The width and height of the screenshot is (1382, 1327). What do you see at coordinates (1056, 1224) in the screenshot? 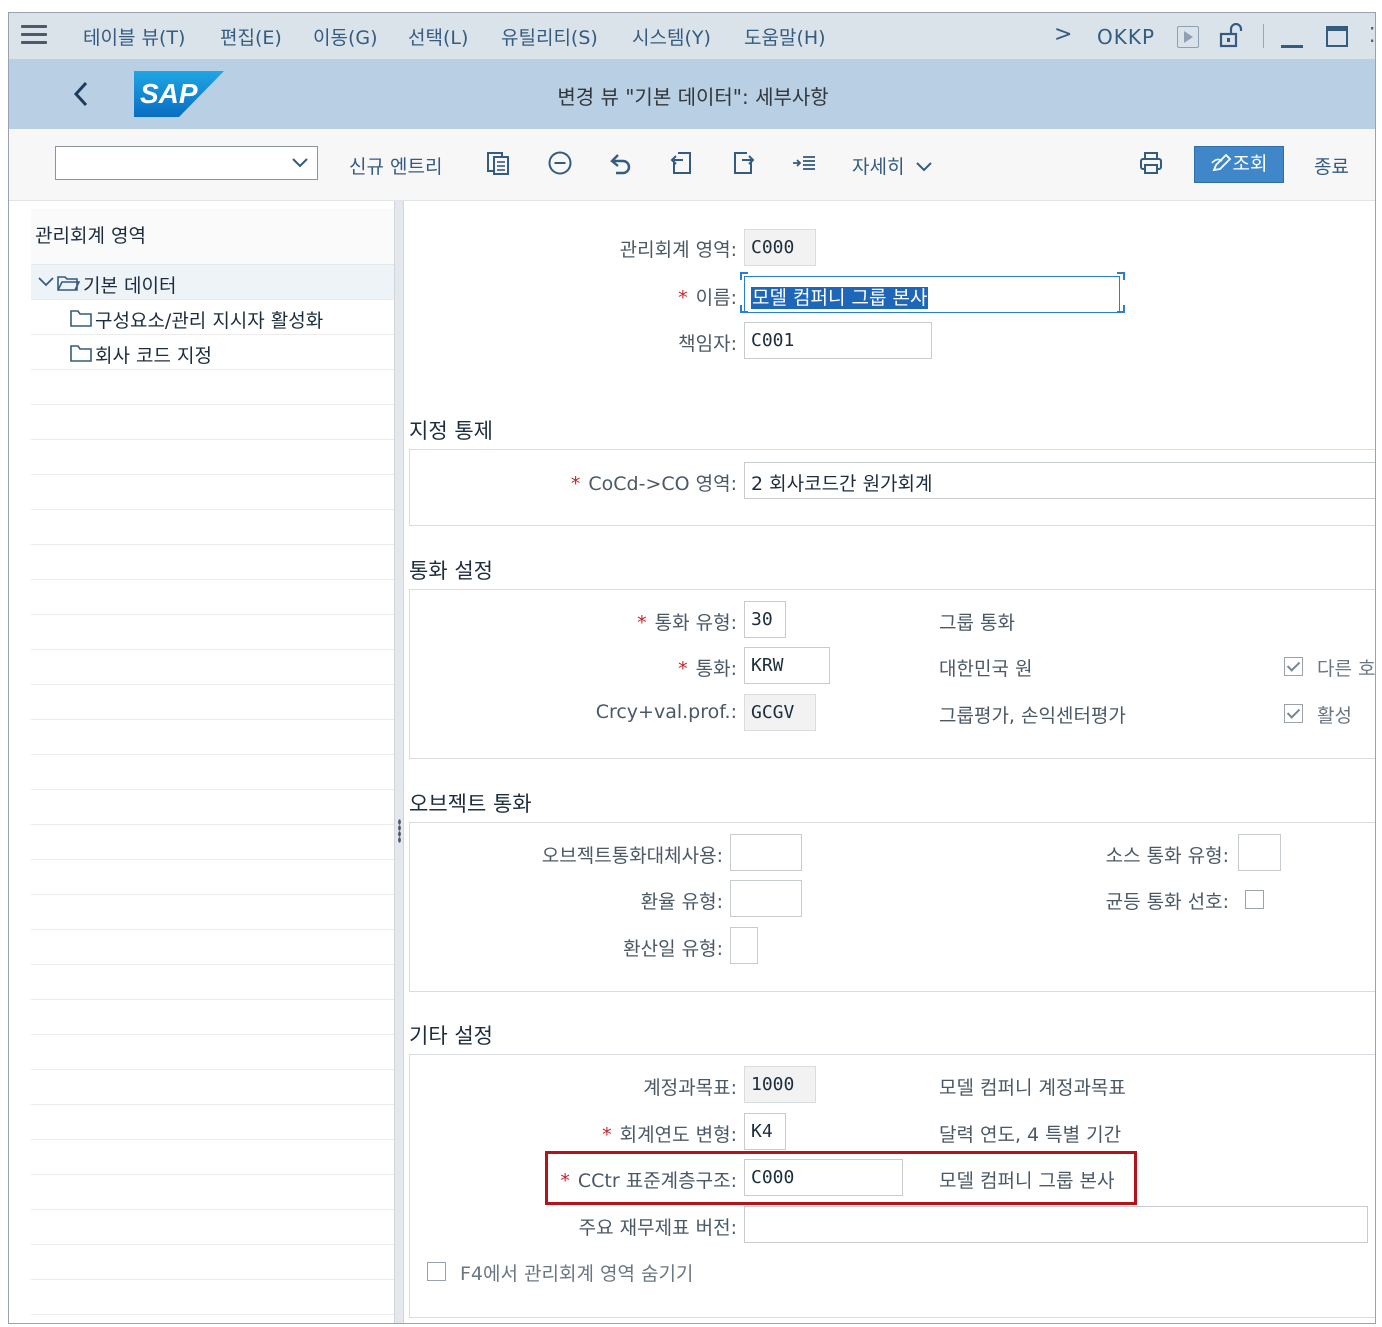
I see `fin-statement-version-input` at bounding box center [1056, 1224].